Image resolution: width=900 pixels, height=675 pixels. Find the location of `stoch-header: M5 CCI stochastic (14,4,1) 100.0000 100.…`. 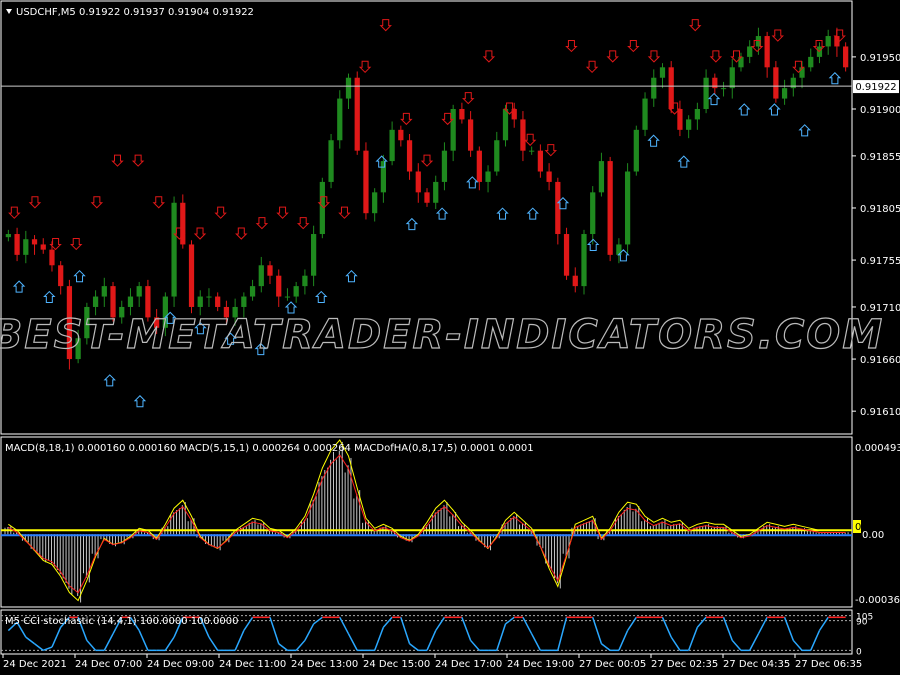

stoch-header: M5 CCI stochastic (14,4,1) 100.0000 100.… is located at coordinates (121, 621).